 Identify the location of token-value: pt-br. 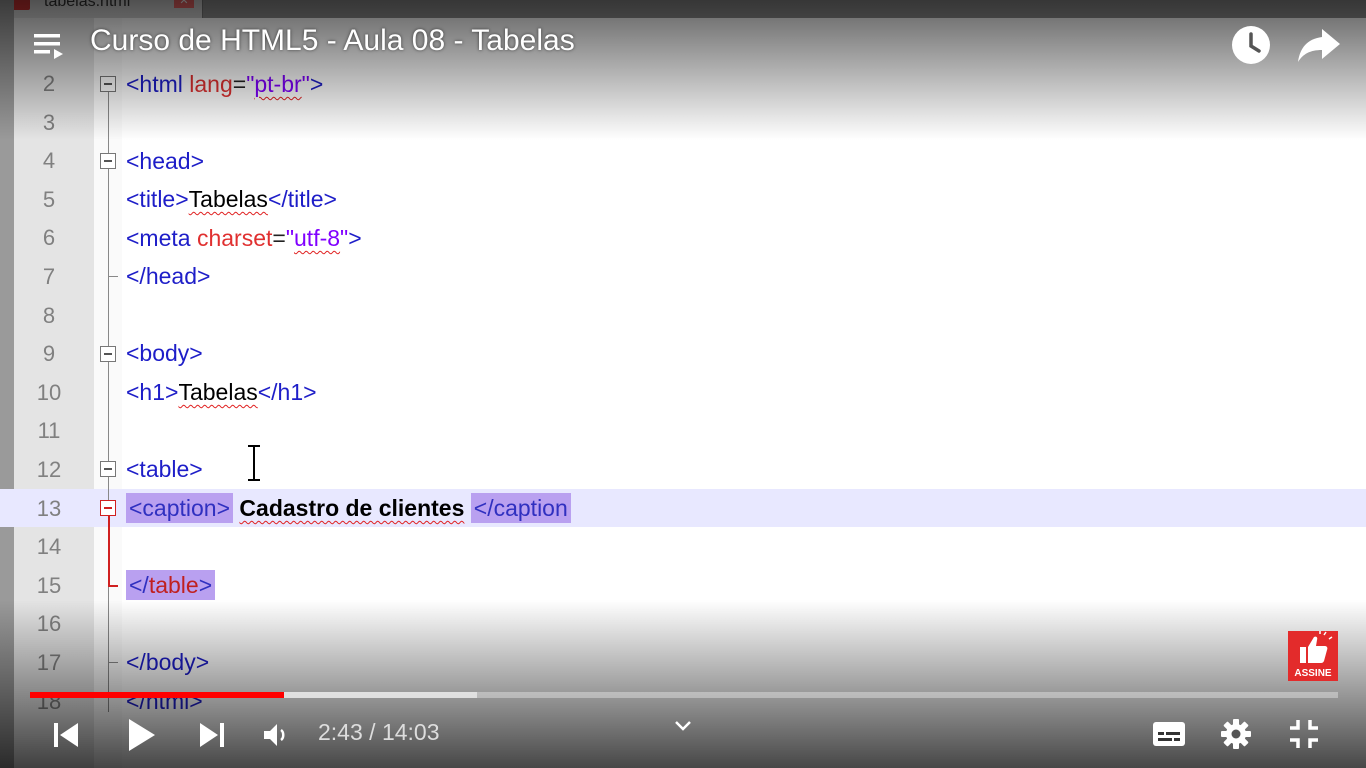
(278, 84).